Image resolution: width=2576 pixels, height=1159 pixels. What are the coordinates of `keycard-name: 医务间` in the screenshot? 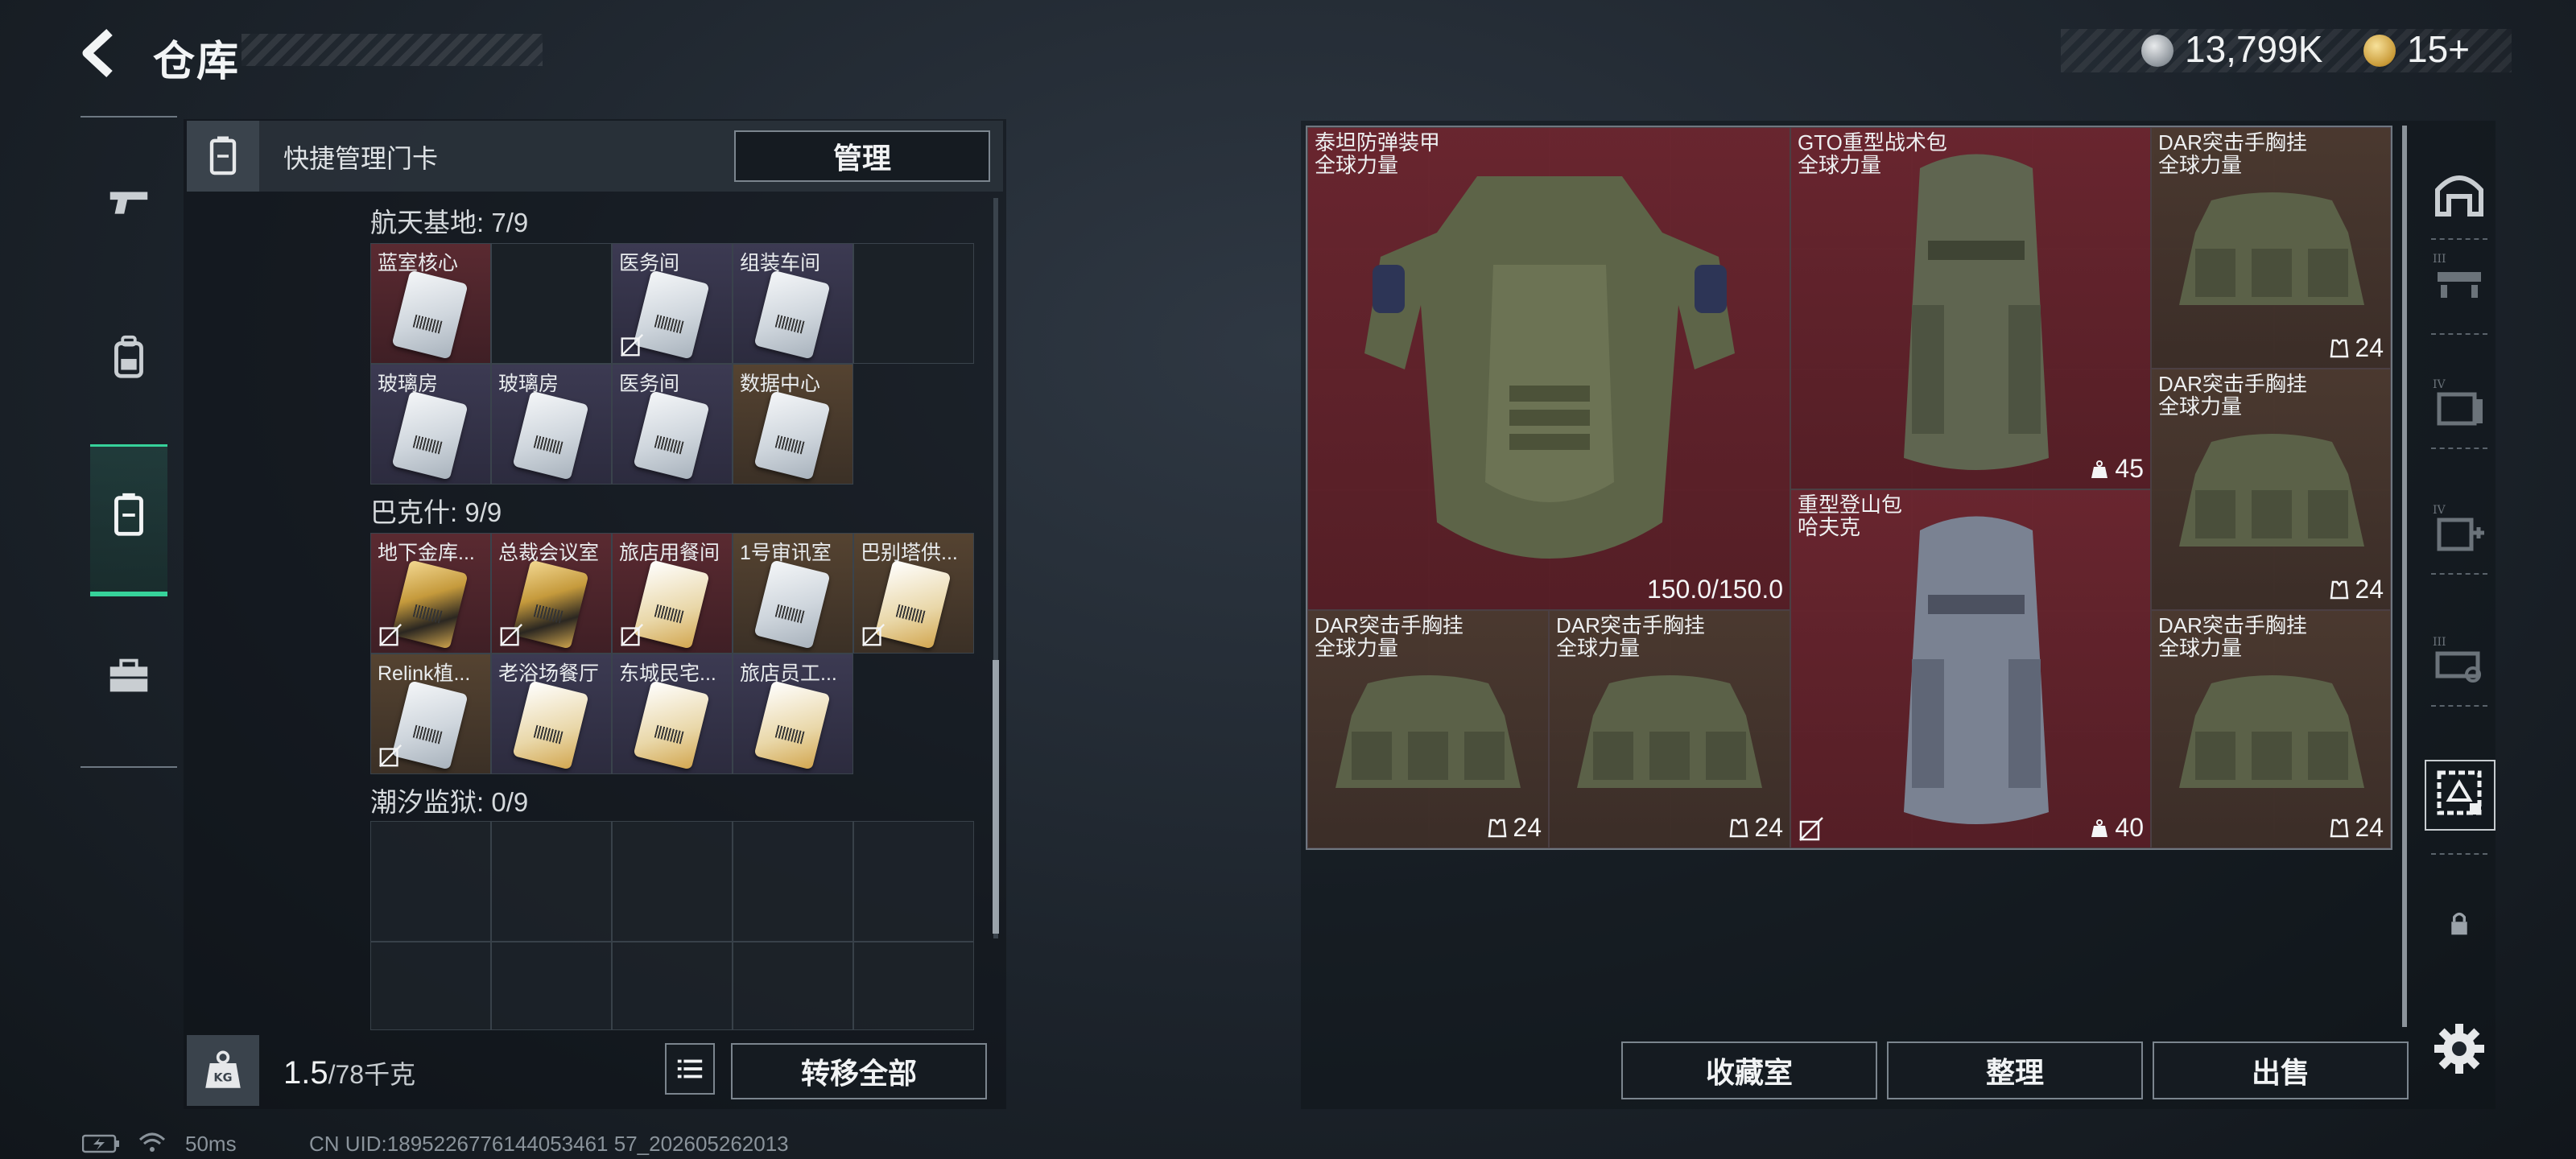 It's located at (649, 263).